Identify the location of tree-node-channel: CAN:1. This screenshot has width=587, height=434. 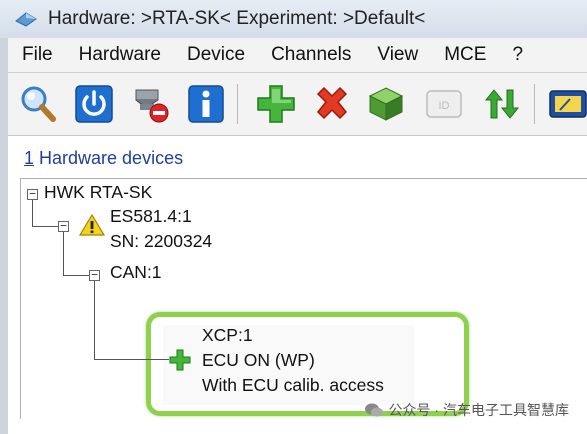
(136, 272).